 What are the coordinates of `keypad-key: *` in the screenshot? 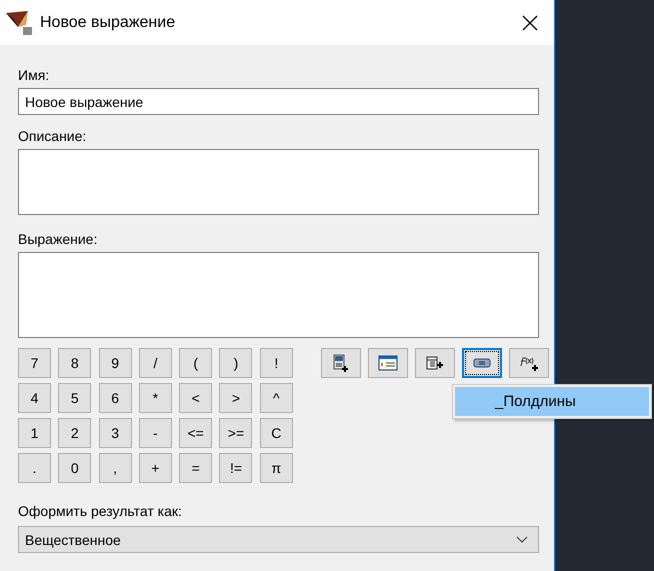 It's located at (155, 398).